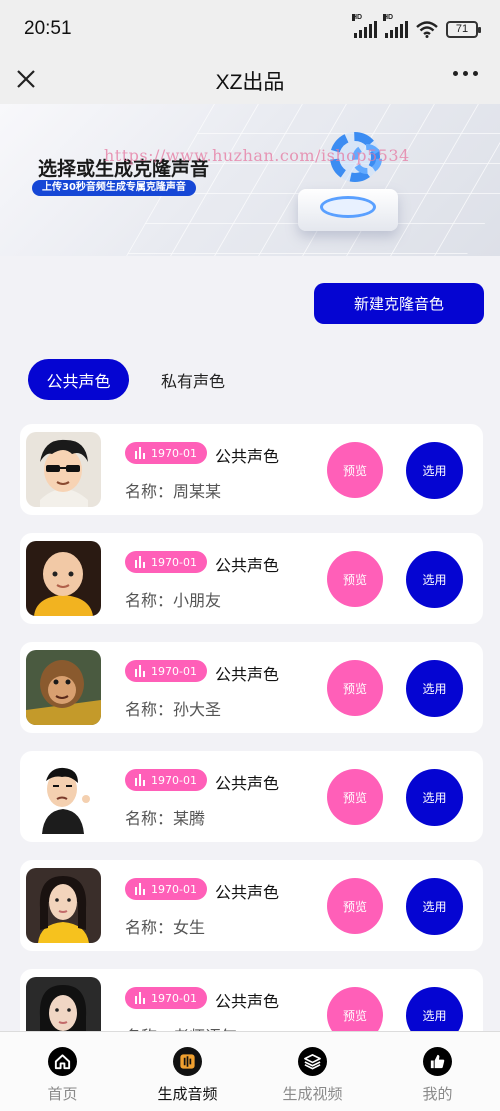 The height and width of the screenshot is (1111, 500). I want to click on tab-label: 首页, so click(62, 1094).